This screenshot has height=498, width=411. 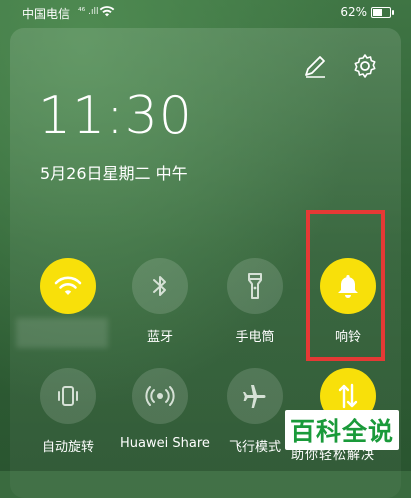 I want to click on wifi-status-icon, so click(x=107, y=12).